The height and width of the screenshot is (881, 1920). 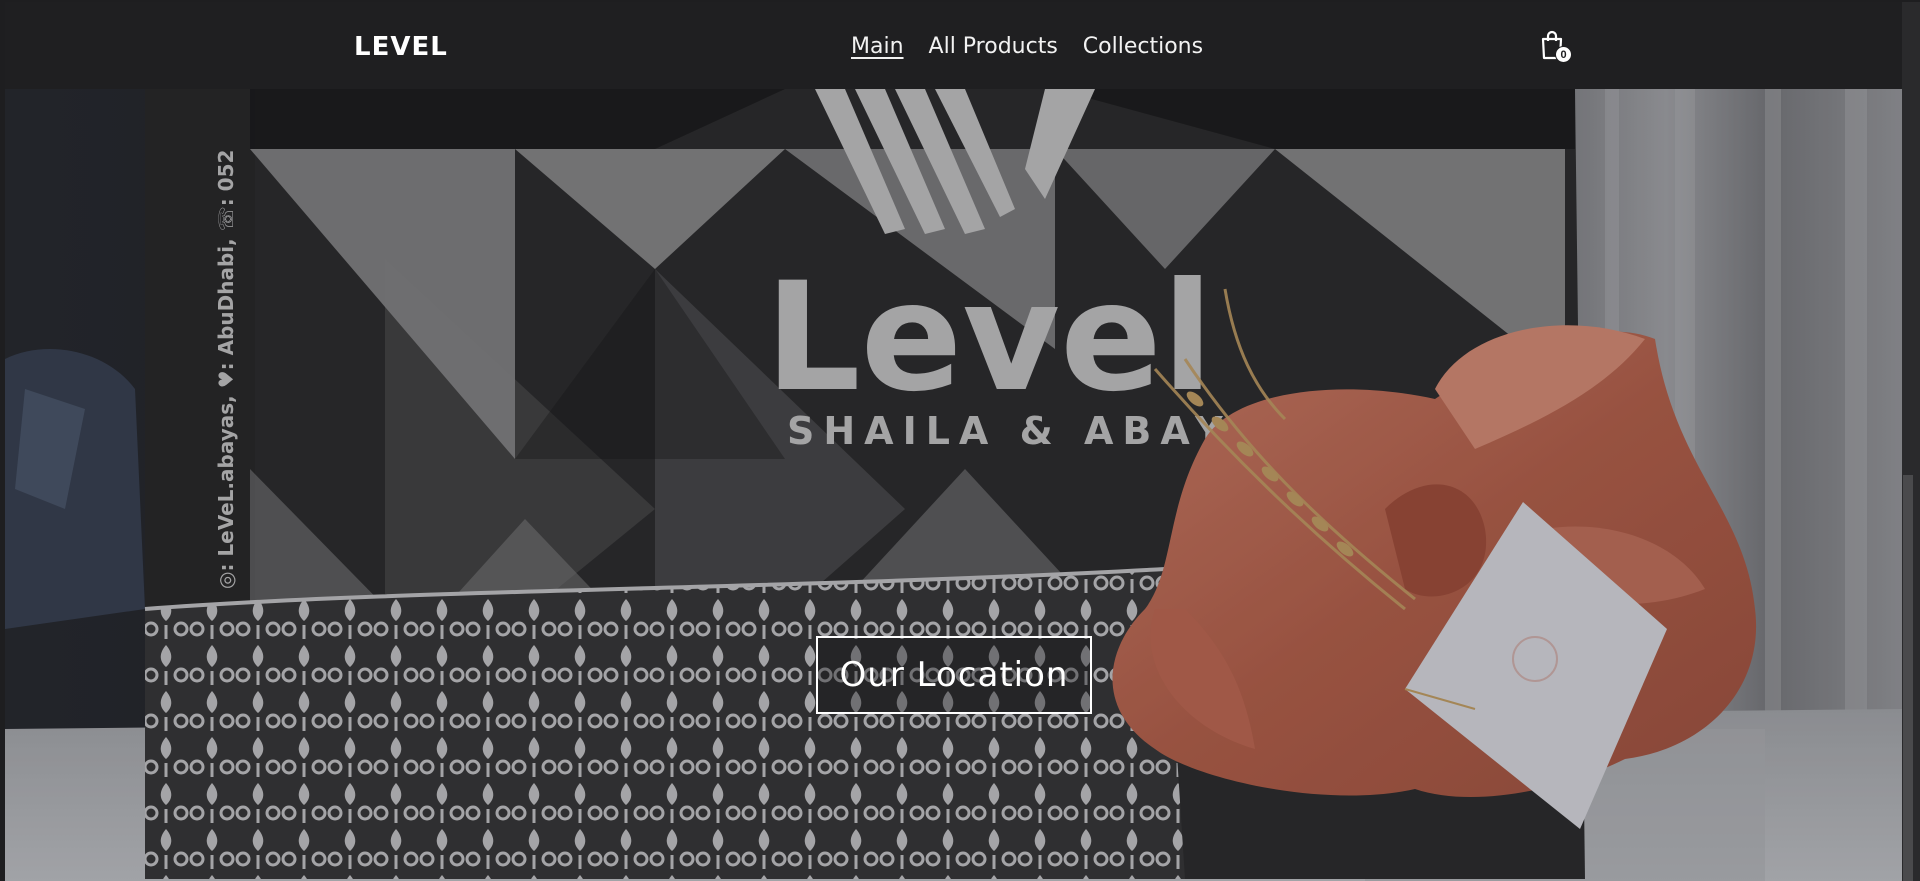 I want to click on scrollbar-thumb, so click(x=1908, y=678).